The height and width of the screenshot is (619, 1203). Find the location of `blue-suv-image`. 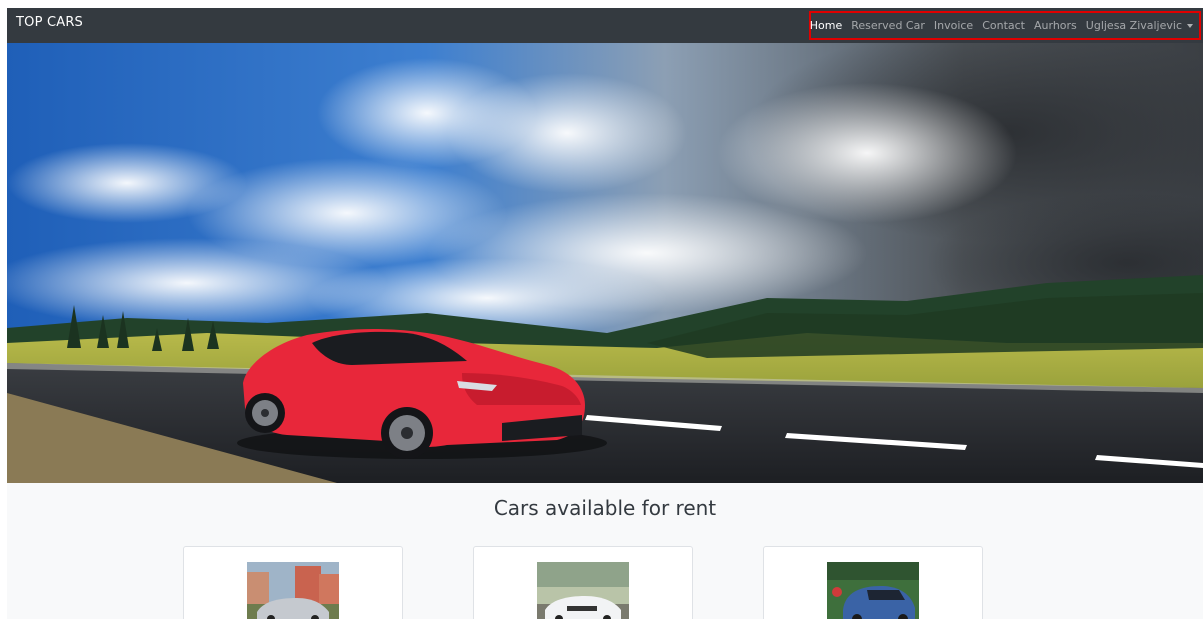

blue-suv-image is located at coordinates (873, 590).